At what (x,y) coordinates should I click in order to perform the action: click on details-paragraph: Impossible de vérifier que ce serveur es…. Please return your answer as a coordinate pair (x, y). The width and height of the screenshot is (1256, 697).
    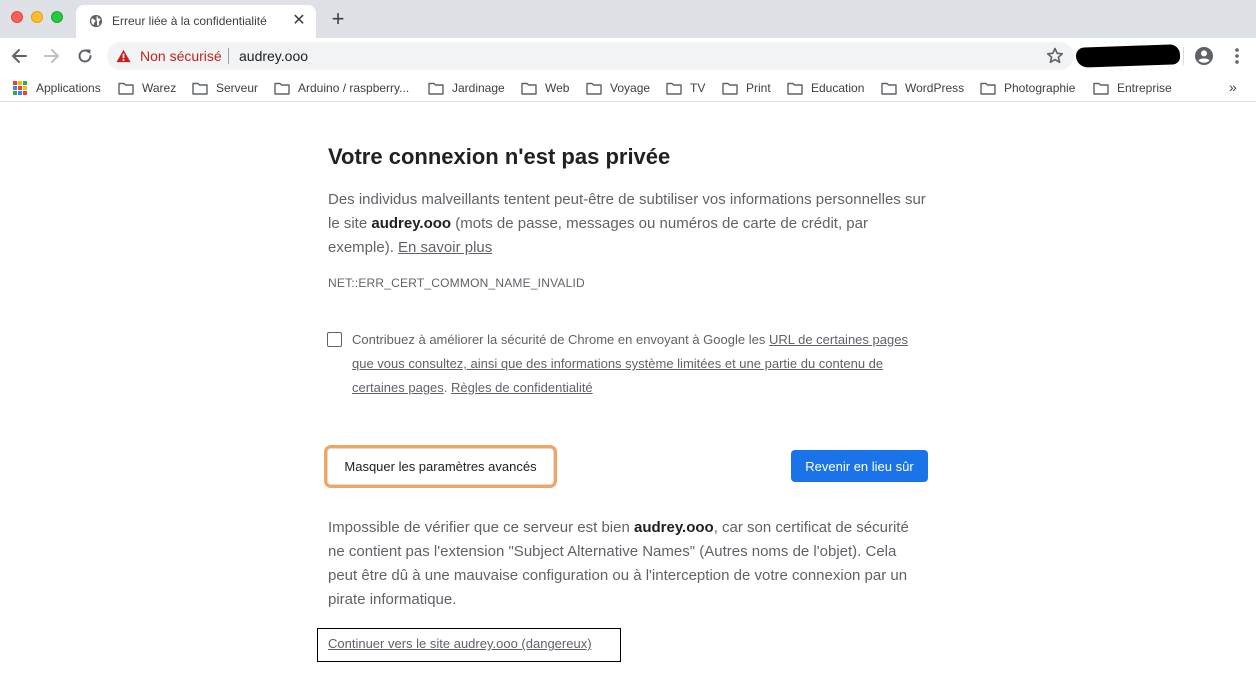
    Looking at the image, I should click on (628, 564).